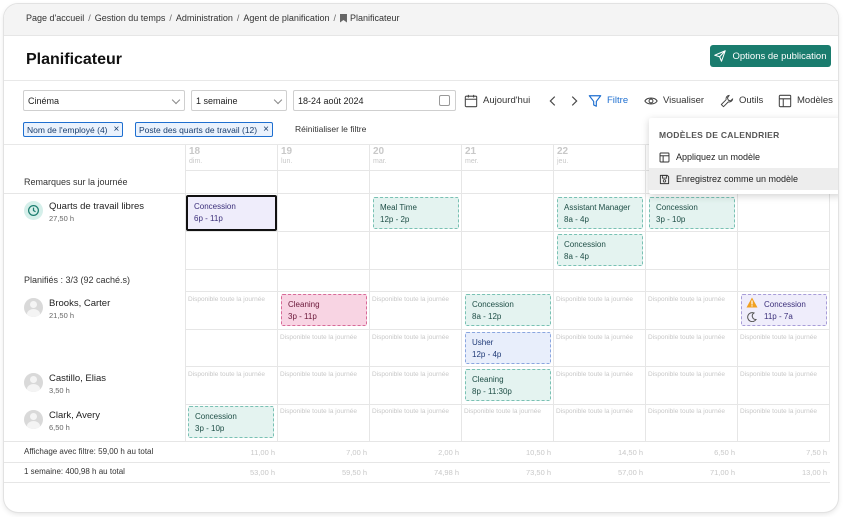 The width and height of the screenshot is (844, 517). What do you see at coordinates (204, 18) in the screenshot?
I see `breadcrumb-administration: Administration` at bounding box center [204, 18].